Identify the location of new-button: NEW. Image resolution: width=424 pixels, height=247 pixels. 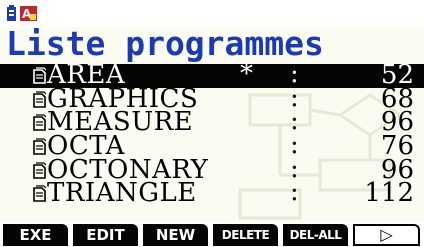
(175, 235).